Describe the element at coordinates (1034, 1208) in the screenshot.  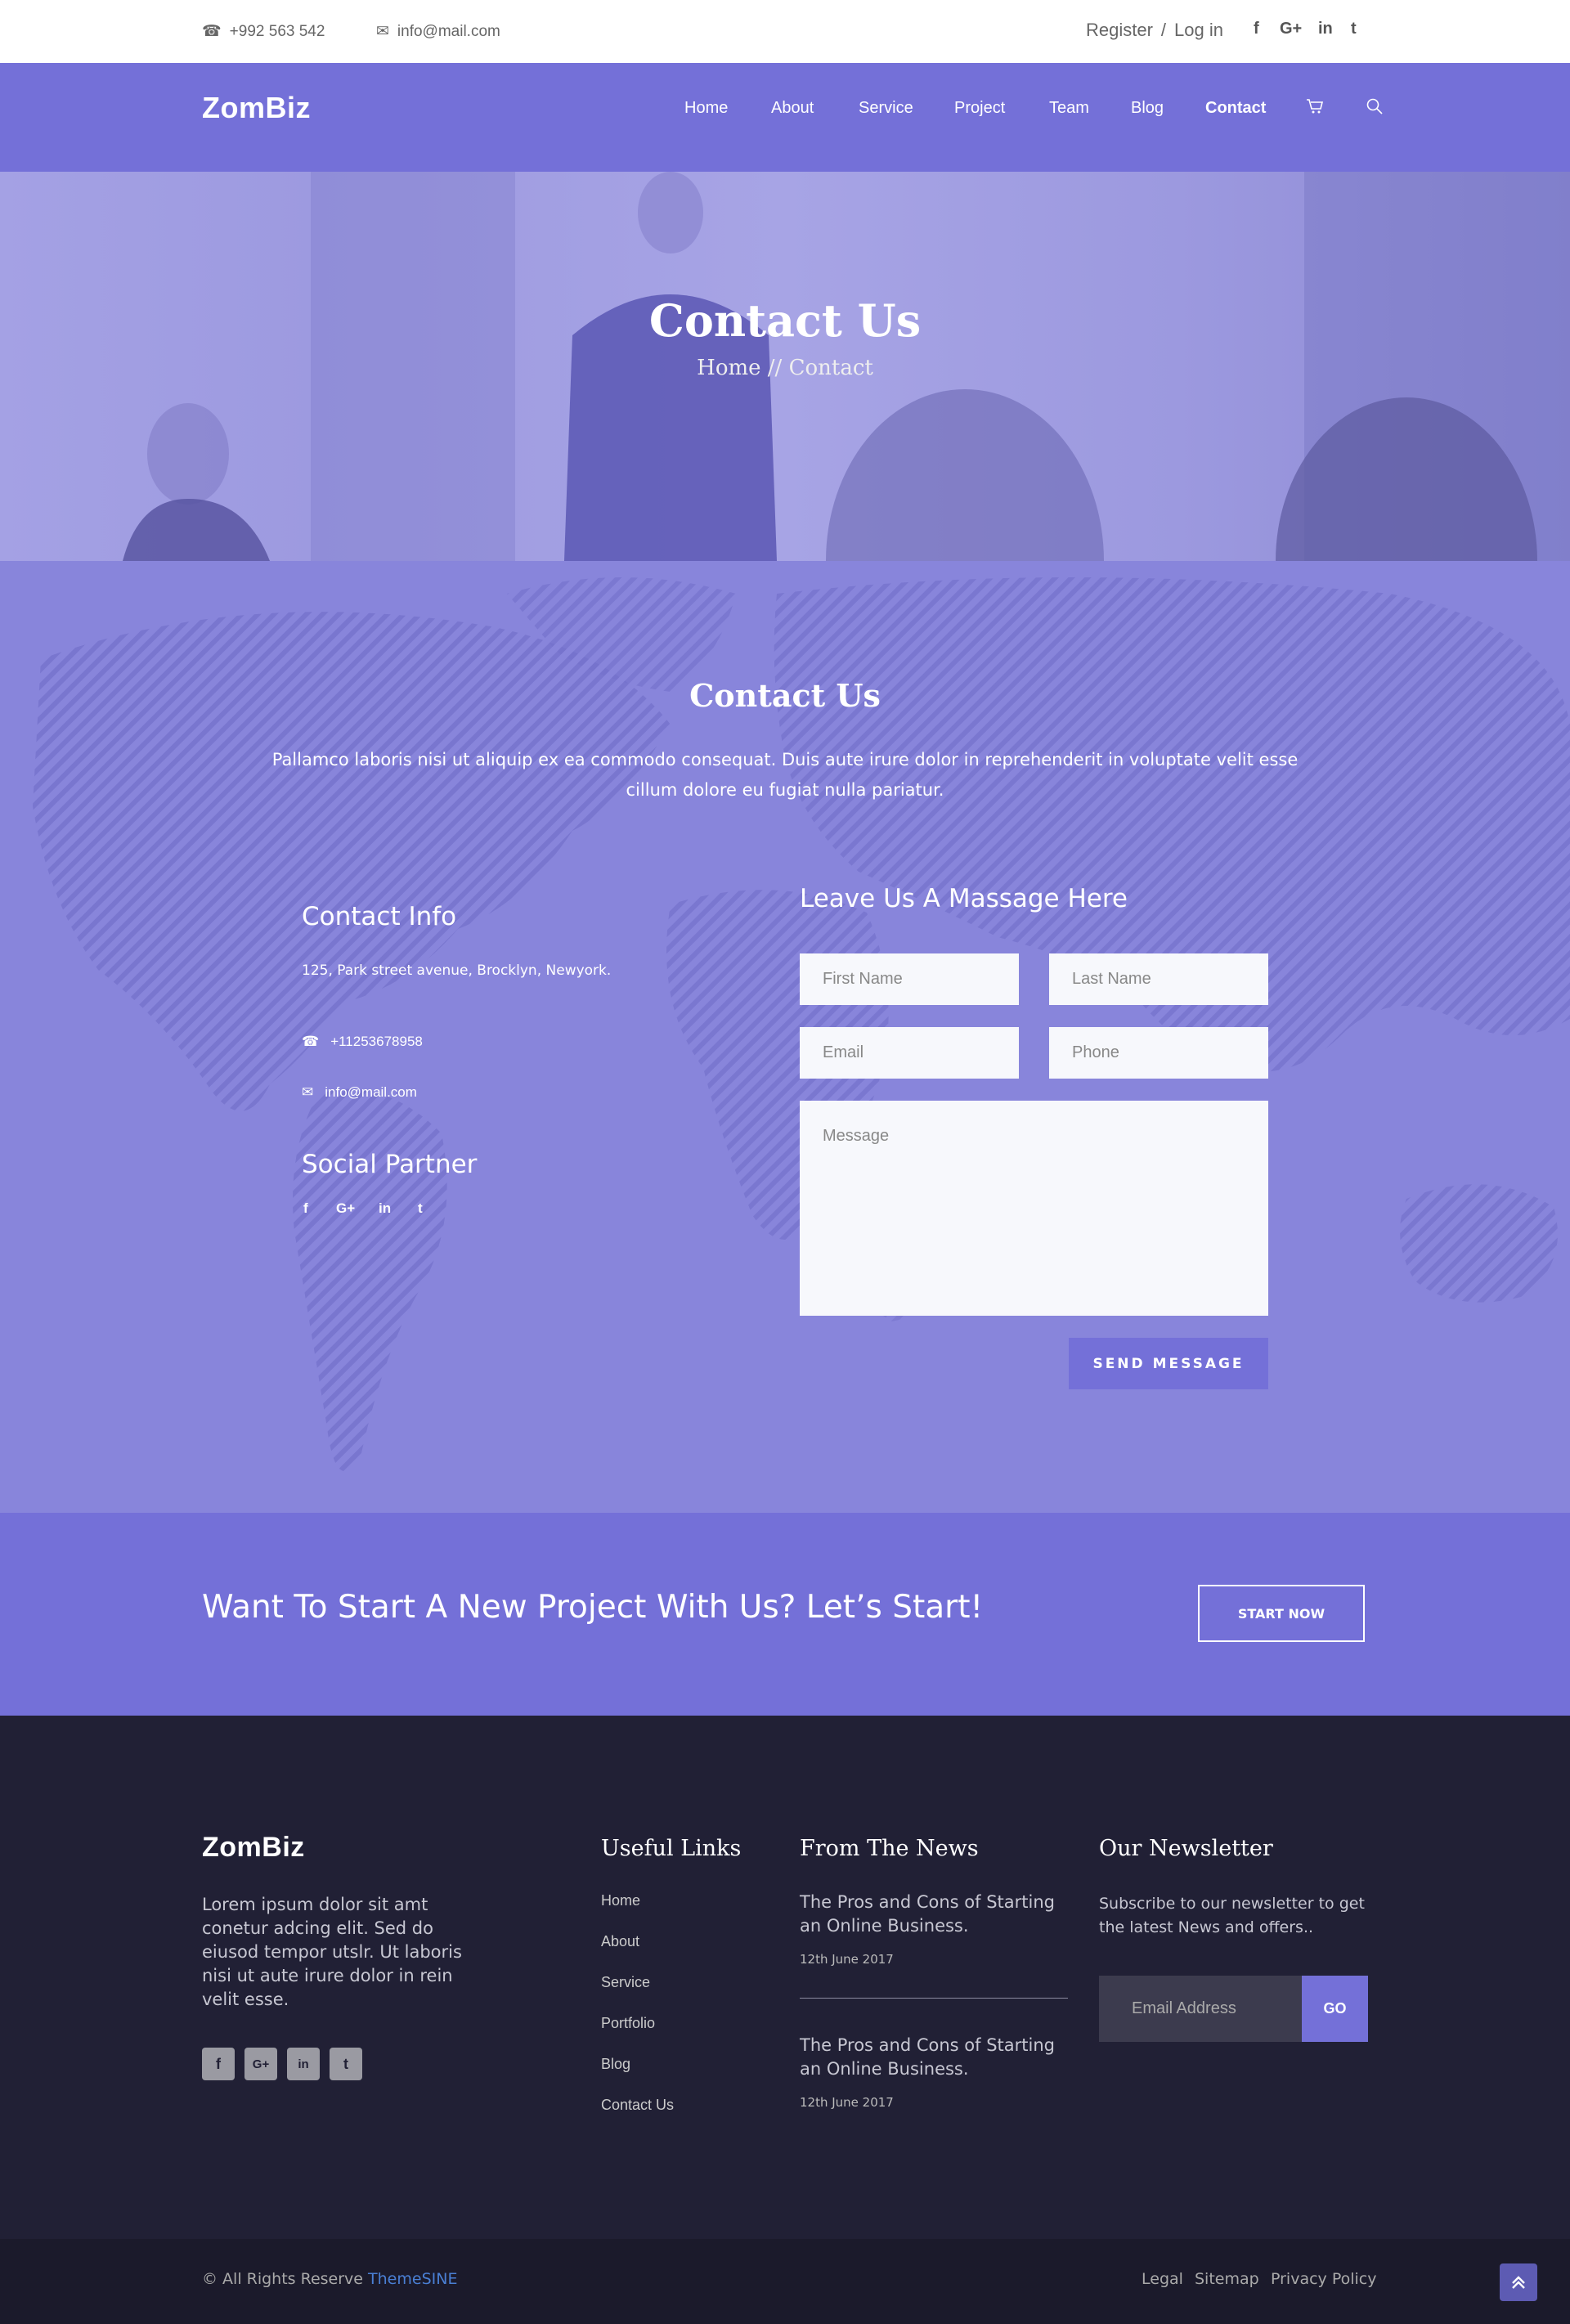
I see `message-field: Message` at that location.